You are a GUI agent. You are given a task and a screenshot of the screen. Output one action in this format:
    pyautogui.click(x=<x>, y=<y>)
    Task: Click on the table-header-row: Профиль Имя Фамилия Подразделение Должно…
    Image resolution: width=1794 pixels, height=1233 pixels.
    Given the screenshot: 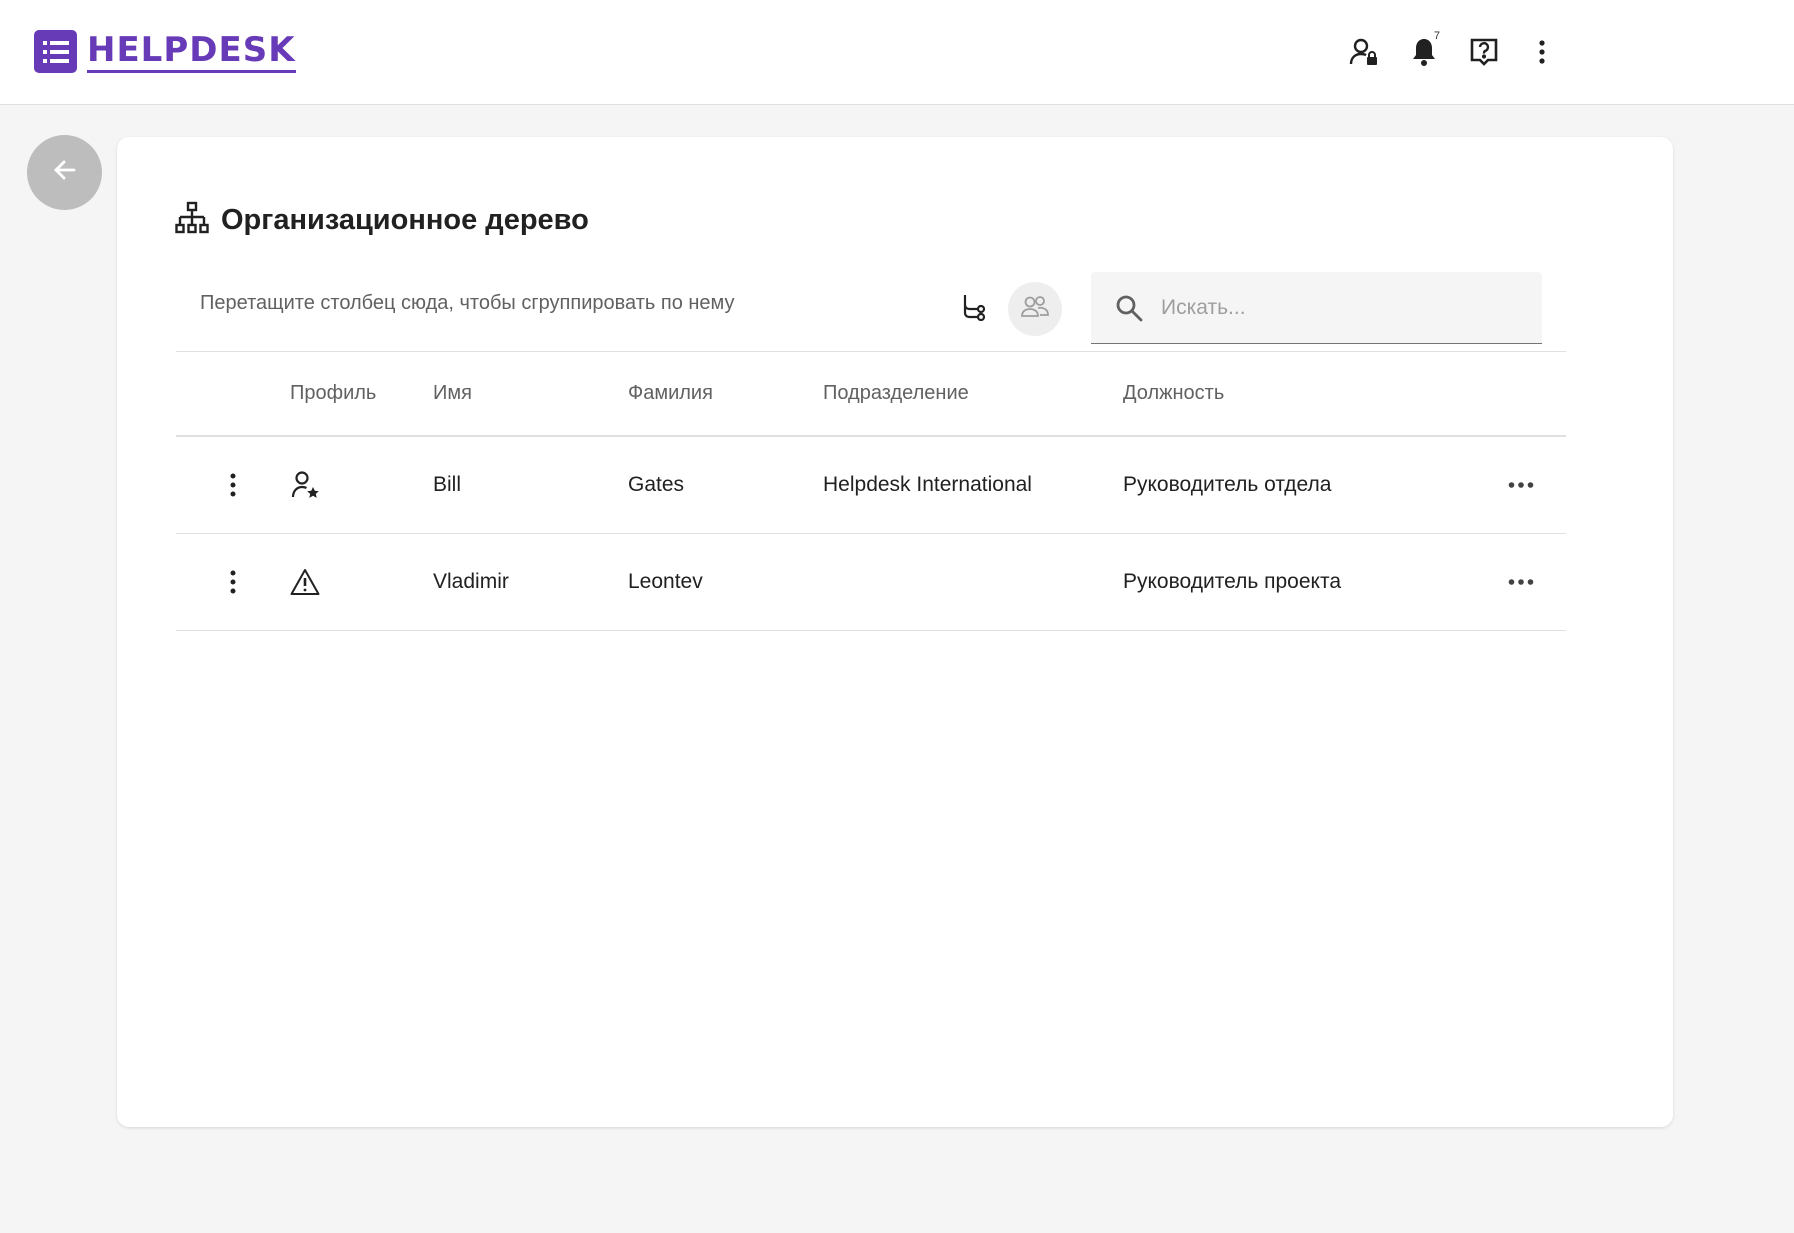 What is the action you would take?
    pyautogui.click(x=871, y=394)
    